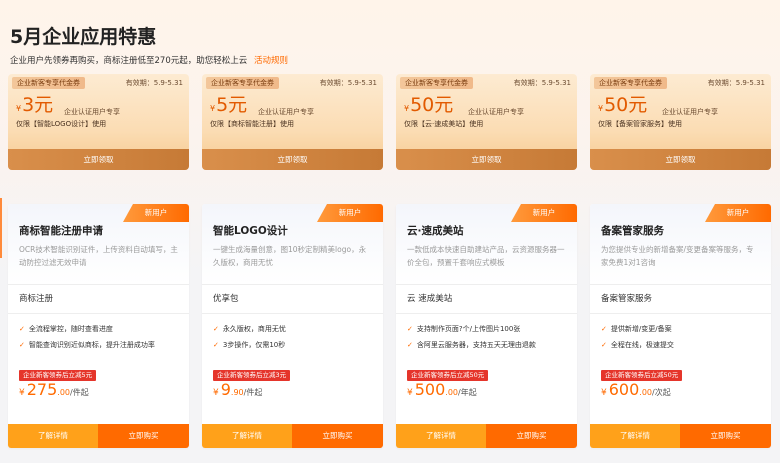  Describe the element at coordinates (661, 392) in the screenshot. I see `price-unit: /次起` at that location.